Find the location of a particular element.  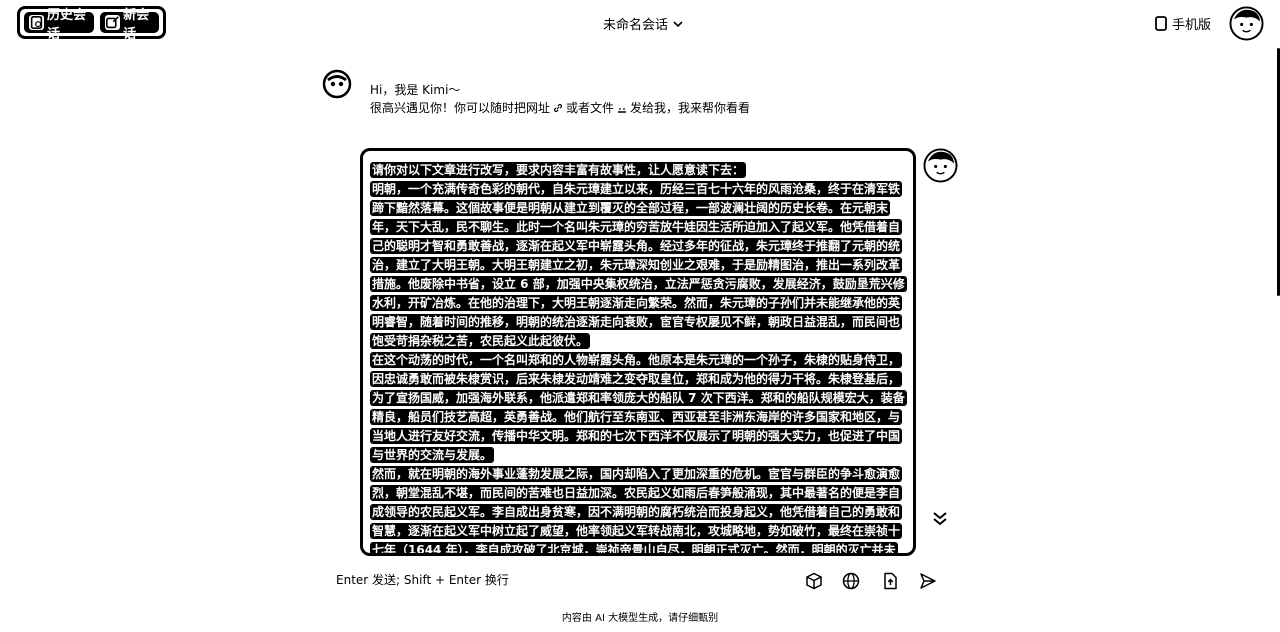

chat-input: Enter 发送; Shift + Enter 换行 is located at coordinates (422, 579).